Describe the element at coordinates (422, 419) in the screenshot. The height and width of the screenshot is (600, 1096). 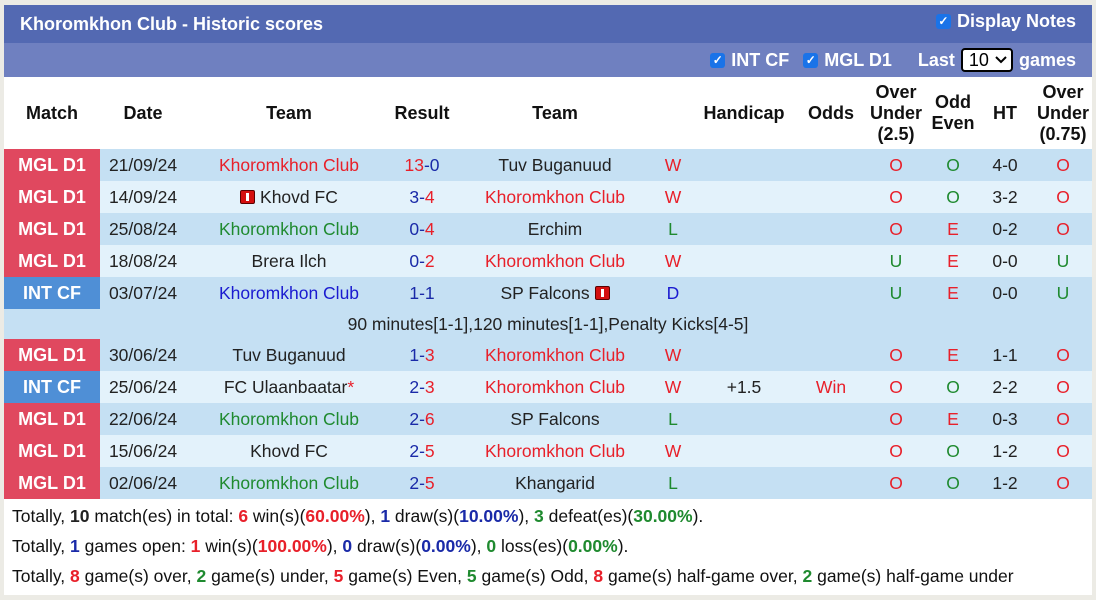
I see `match-result: 2-6` at that location.